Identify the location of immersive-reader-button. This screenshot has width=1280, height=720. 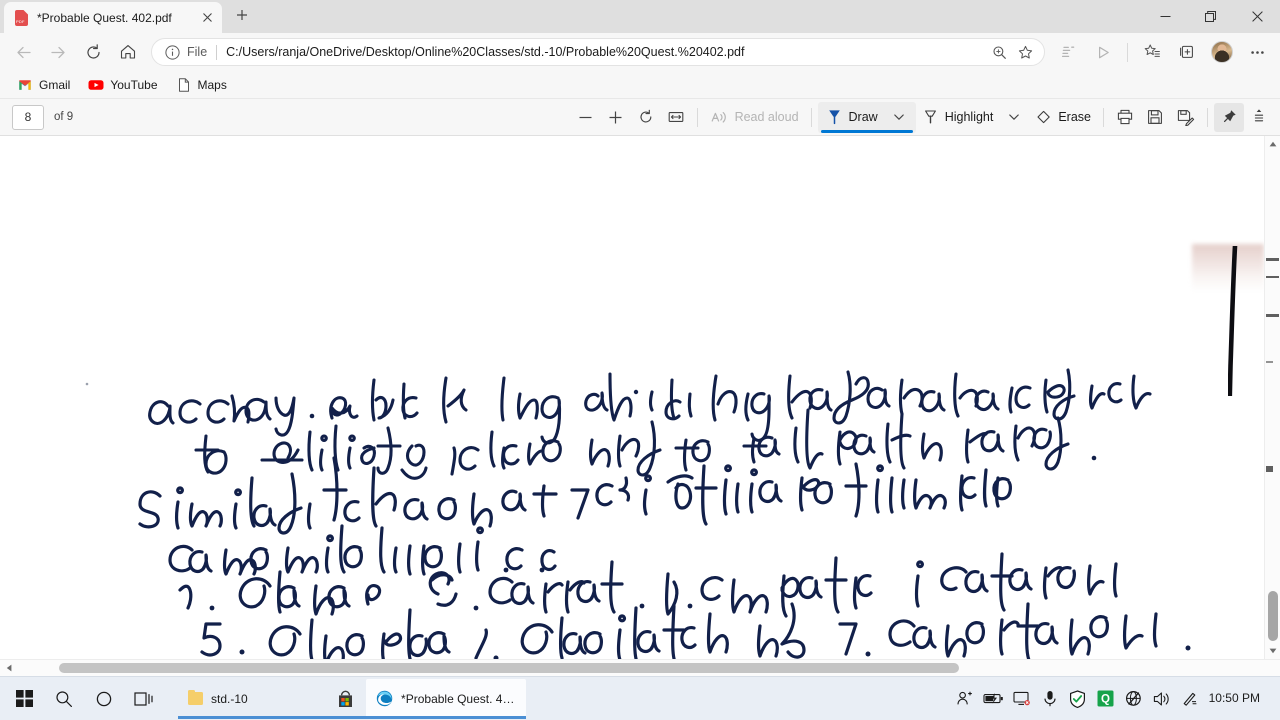
(1068, 52).